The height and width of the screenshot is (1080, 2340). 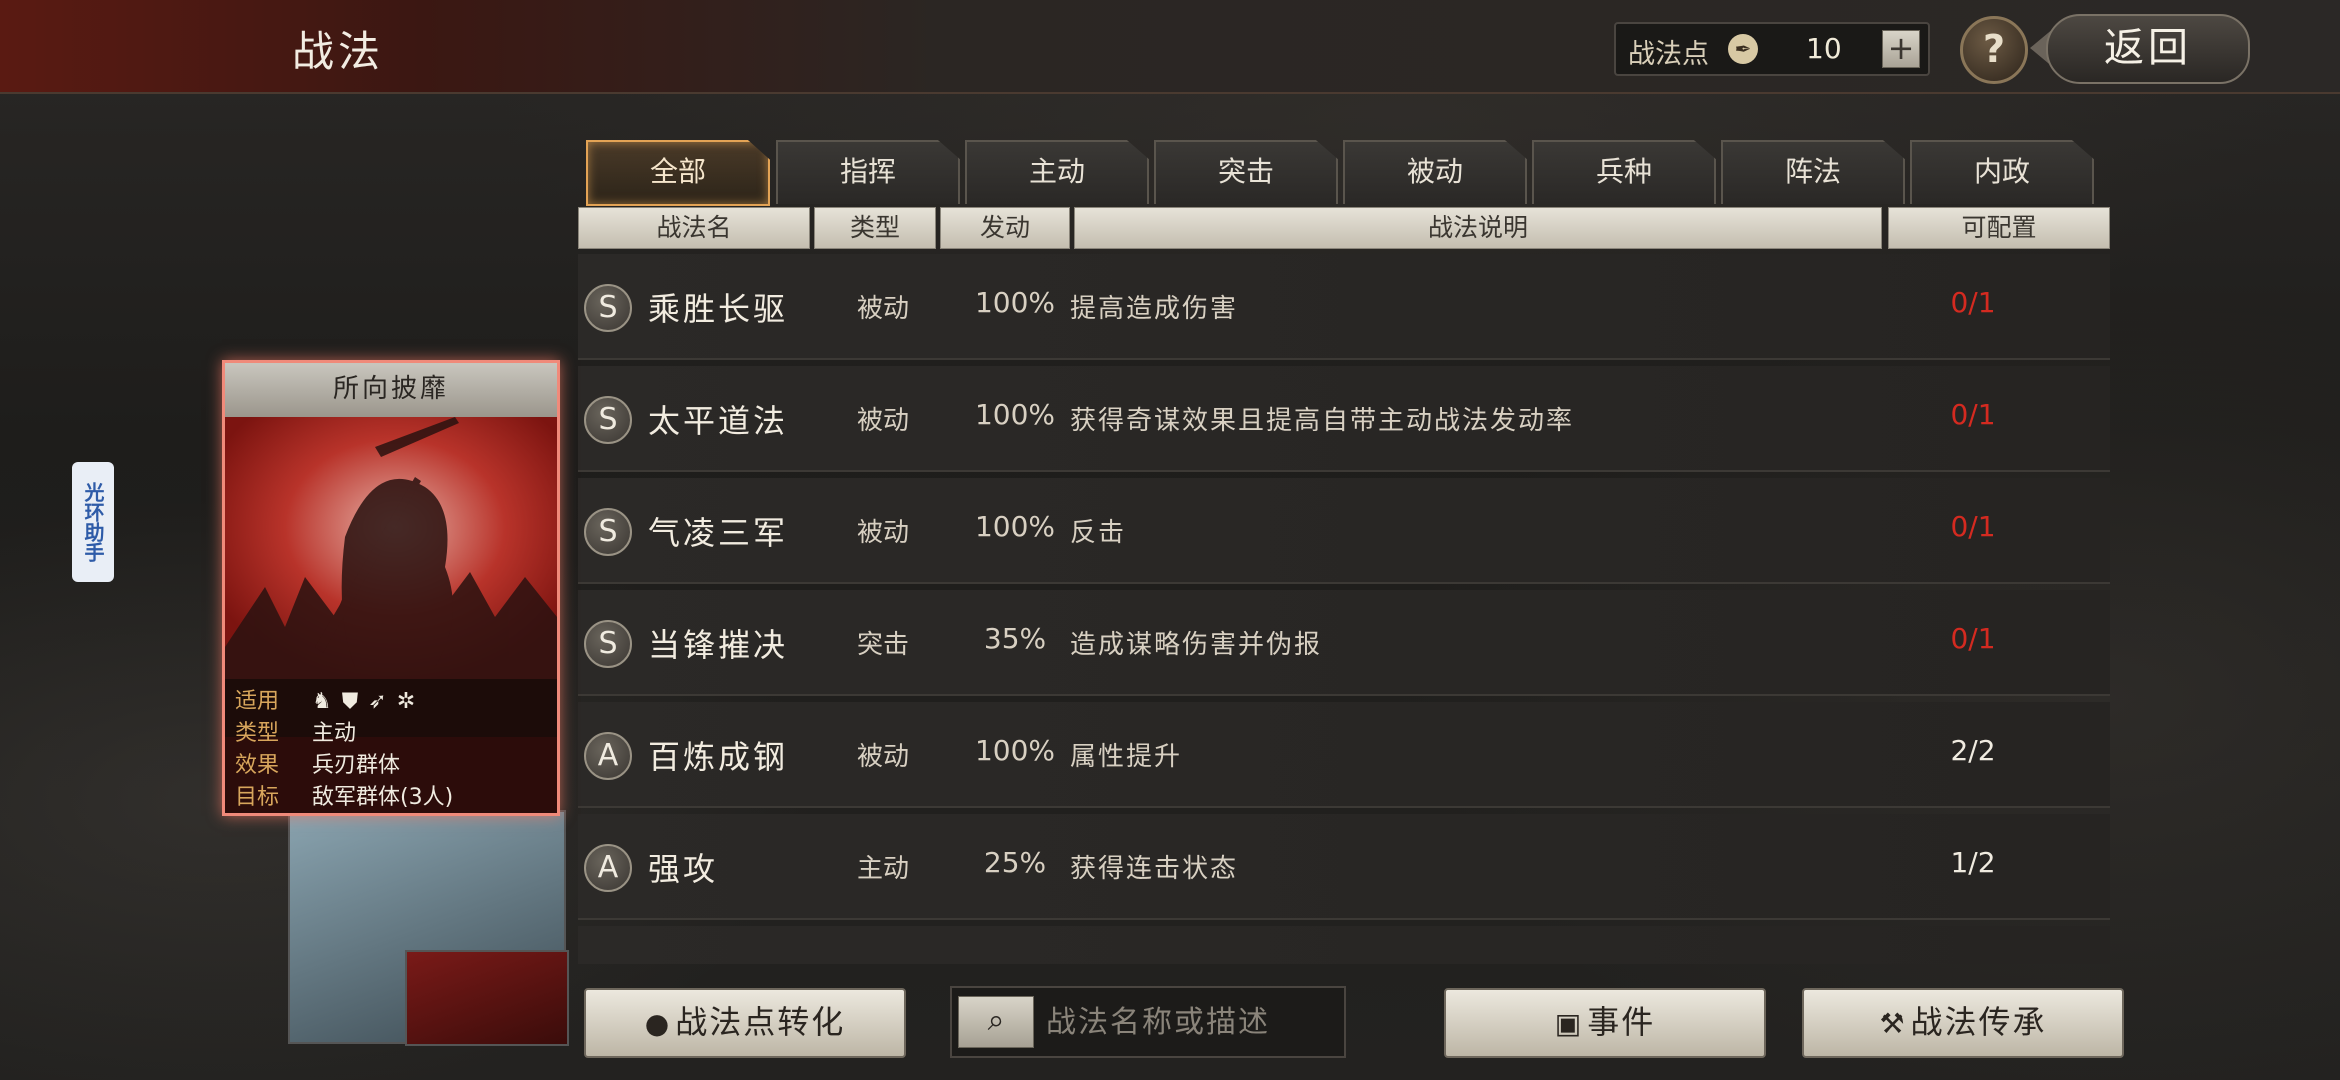 I want to click on tactic-type: 主动, so click(x=882, y=869).